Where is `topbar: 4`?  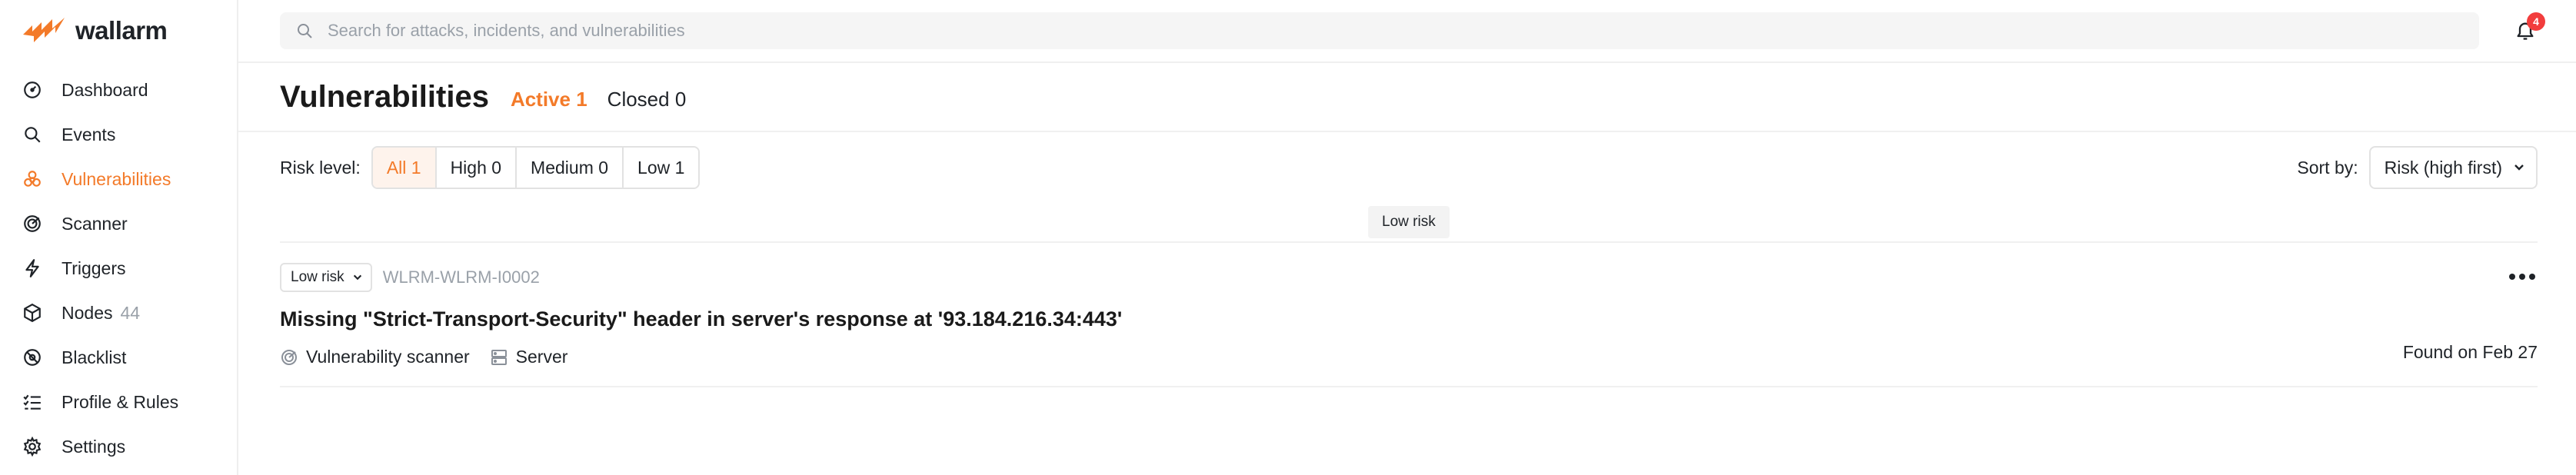 topbar: 4 is located at coordinates (1407, 32).